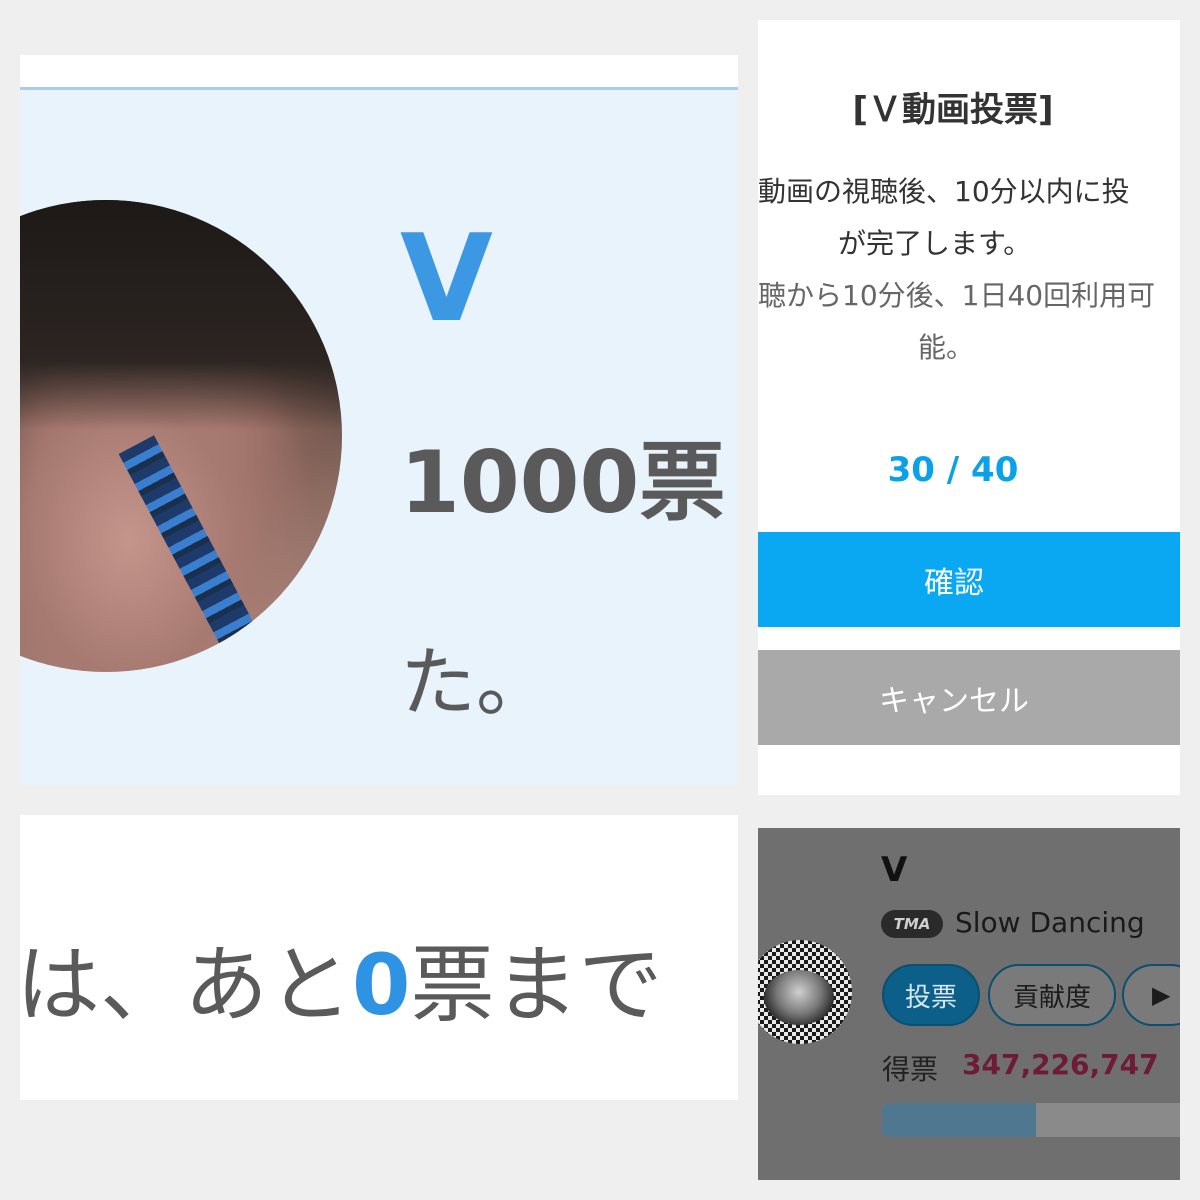 This screenshot has height=1200, width=1200. What do you see at coordinates (944, 191) in the screenshot?
I see `dialog-text-line: 動画の視聴後、10分以内に投` at bounding box center [944, 191].